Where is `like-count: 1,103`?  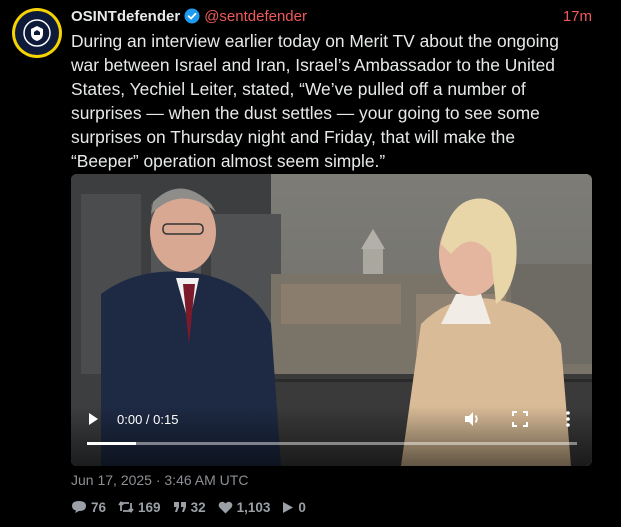 like-count: 1,103 is located at coordinates (253, 507).